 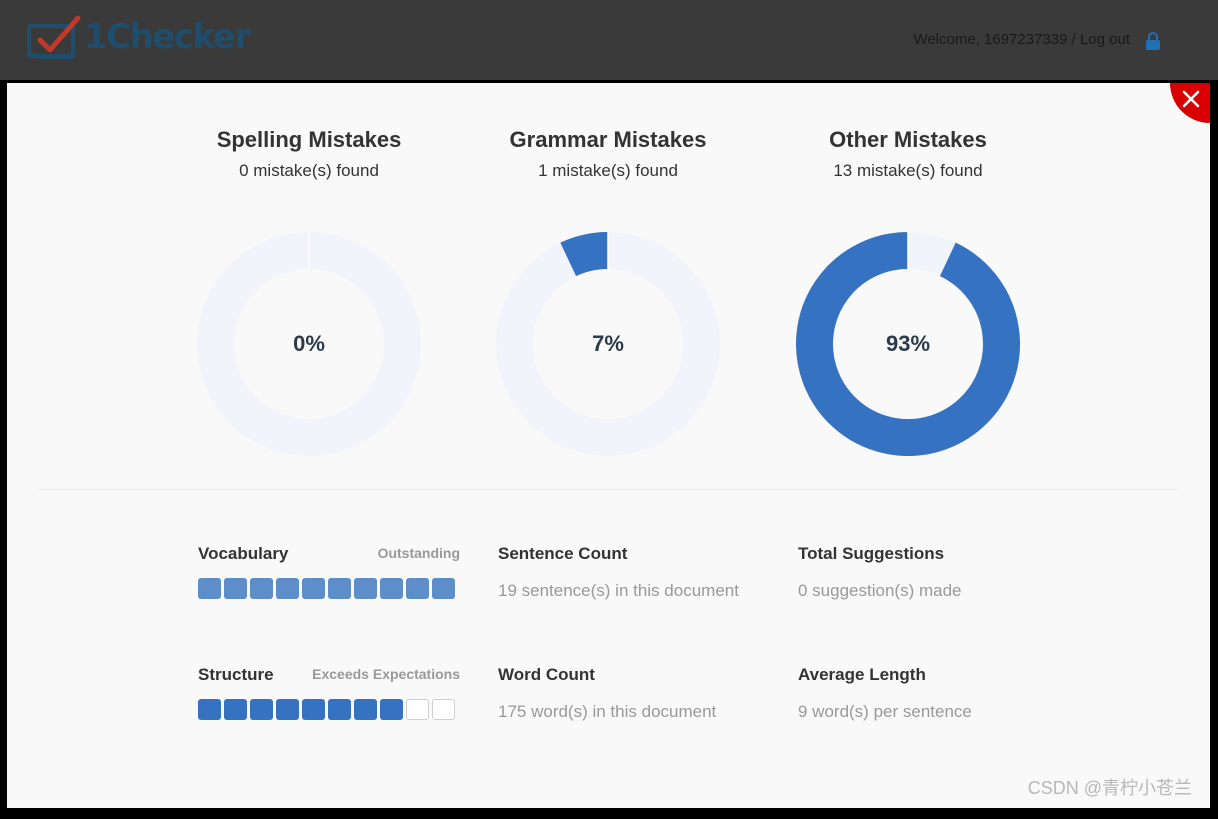 I want to click on lock-icon, so click(x=1153, y=41).